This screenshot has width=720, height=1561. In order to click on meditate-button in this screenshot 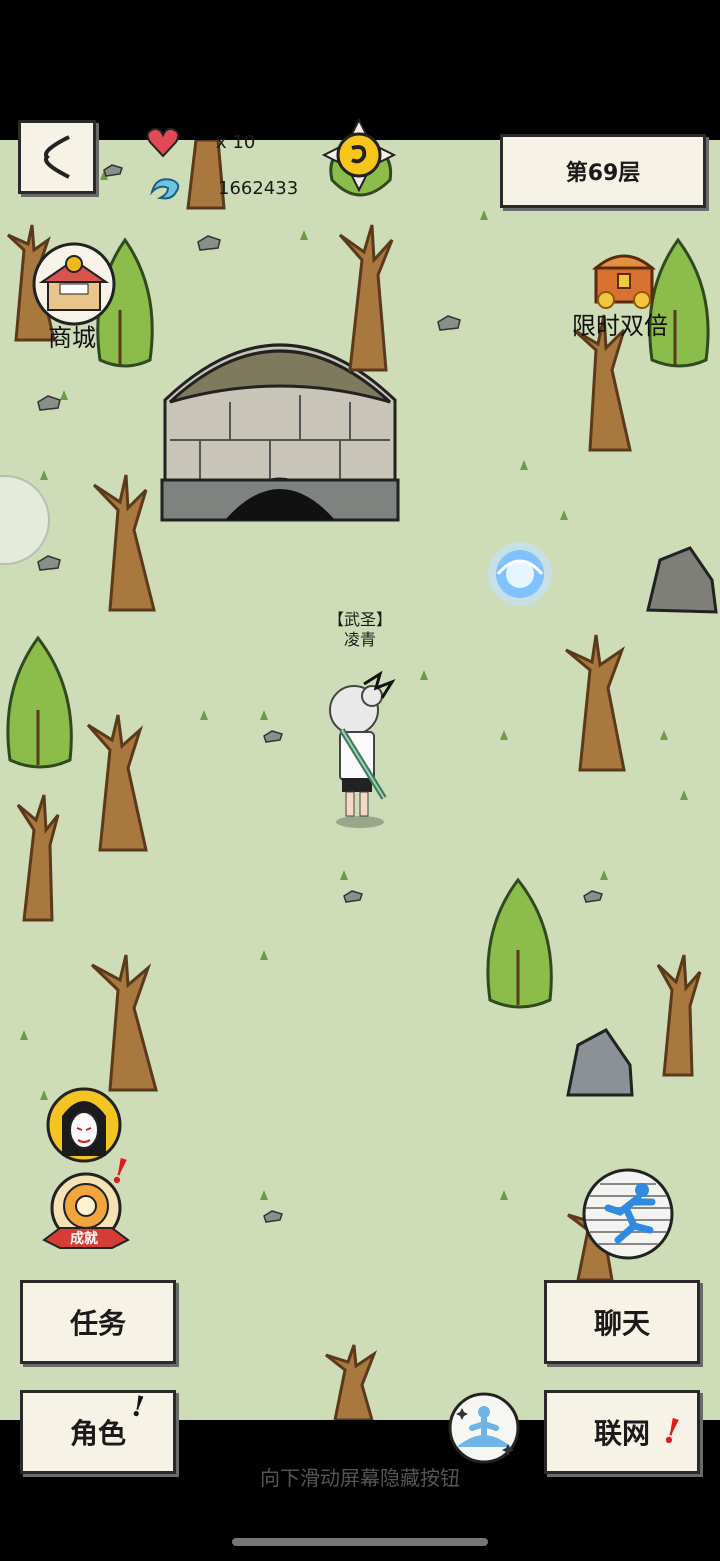, I will do `click(484, 1428)`.